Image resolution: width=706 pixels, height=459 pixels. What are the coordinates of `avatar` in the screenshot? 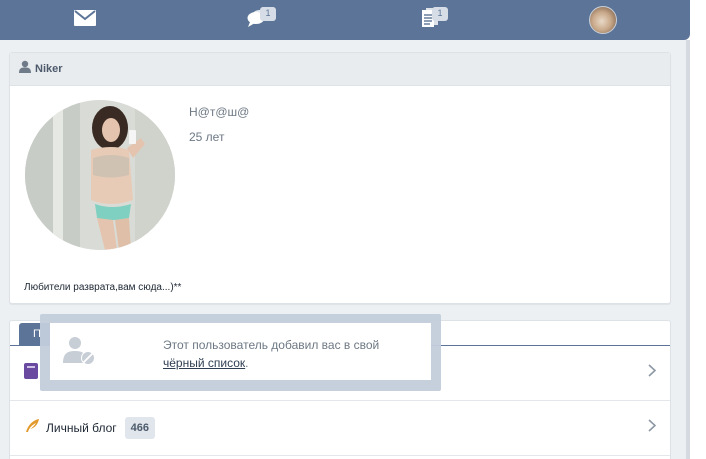 It's located at (603, 20).